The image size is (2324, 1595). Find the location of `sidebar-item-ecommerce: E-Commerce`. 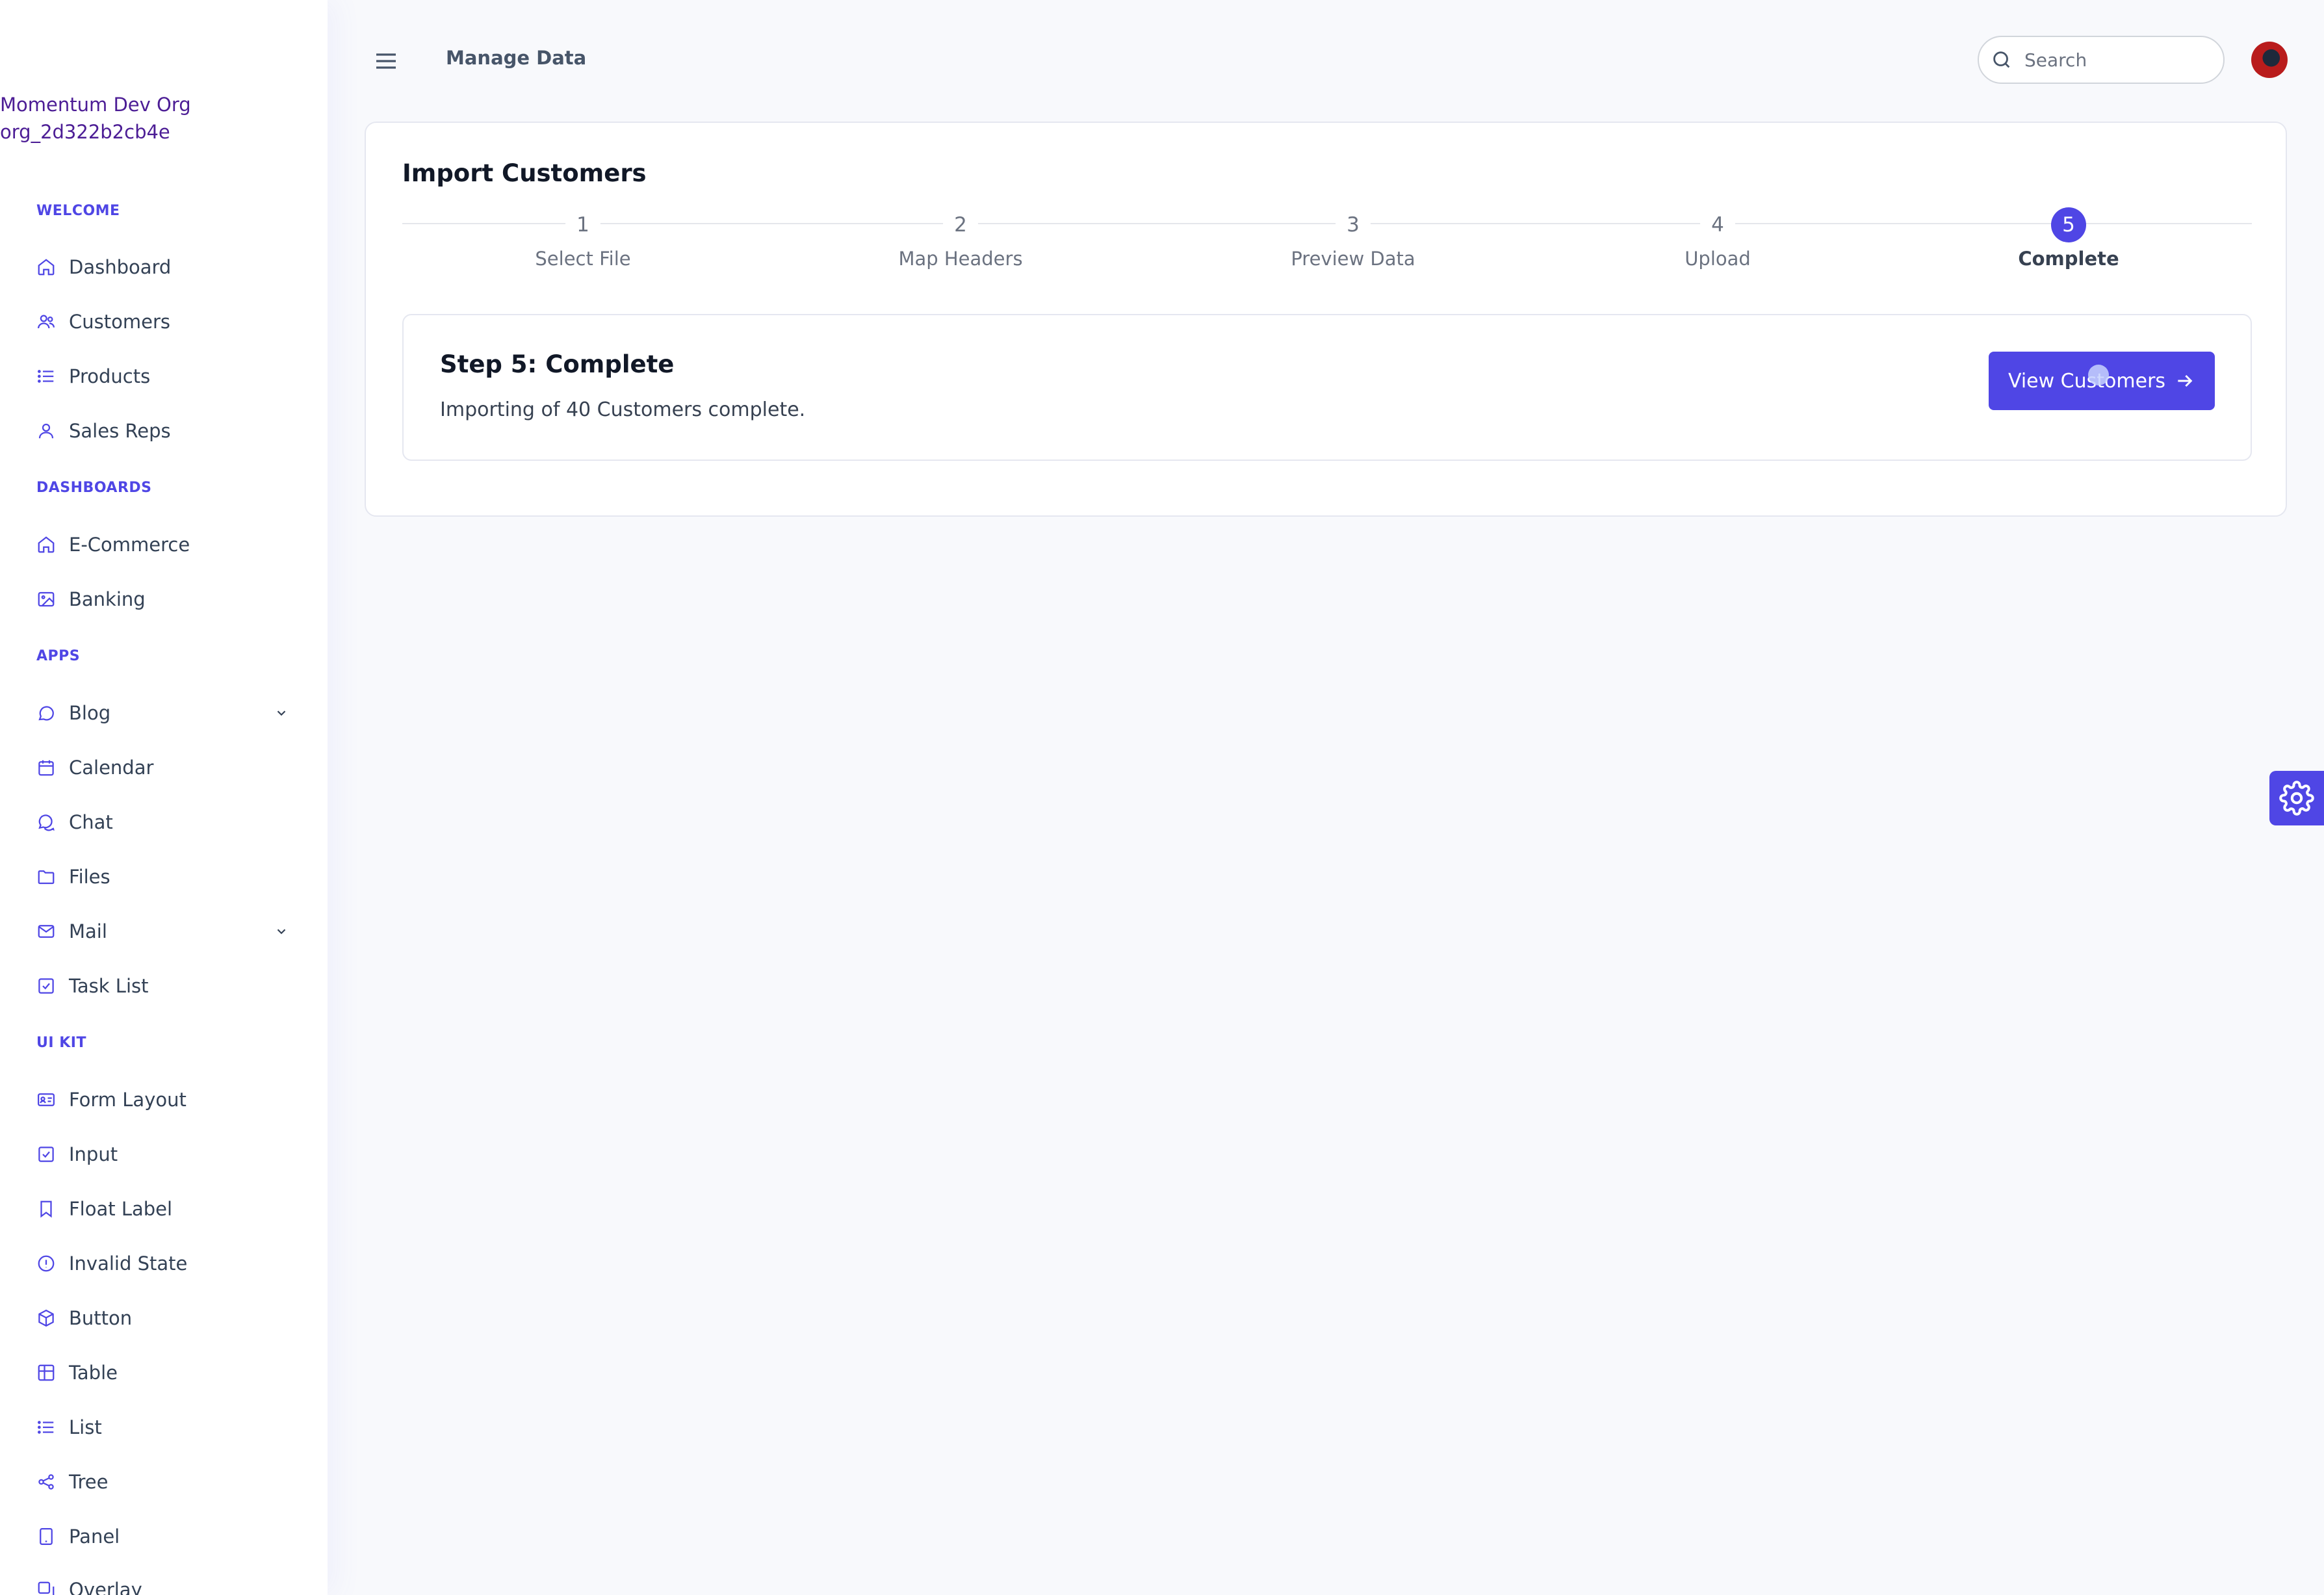

sidebar-item-ecommerce: E-Commerce is located at coordinates (166, 544).